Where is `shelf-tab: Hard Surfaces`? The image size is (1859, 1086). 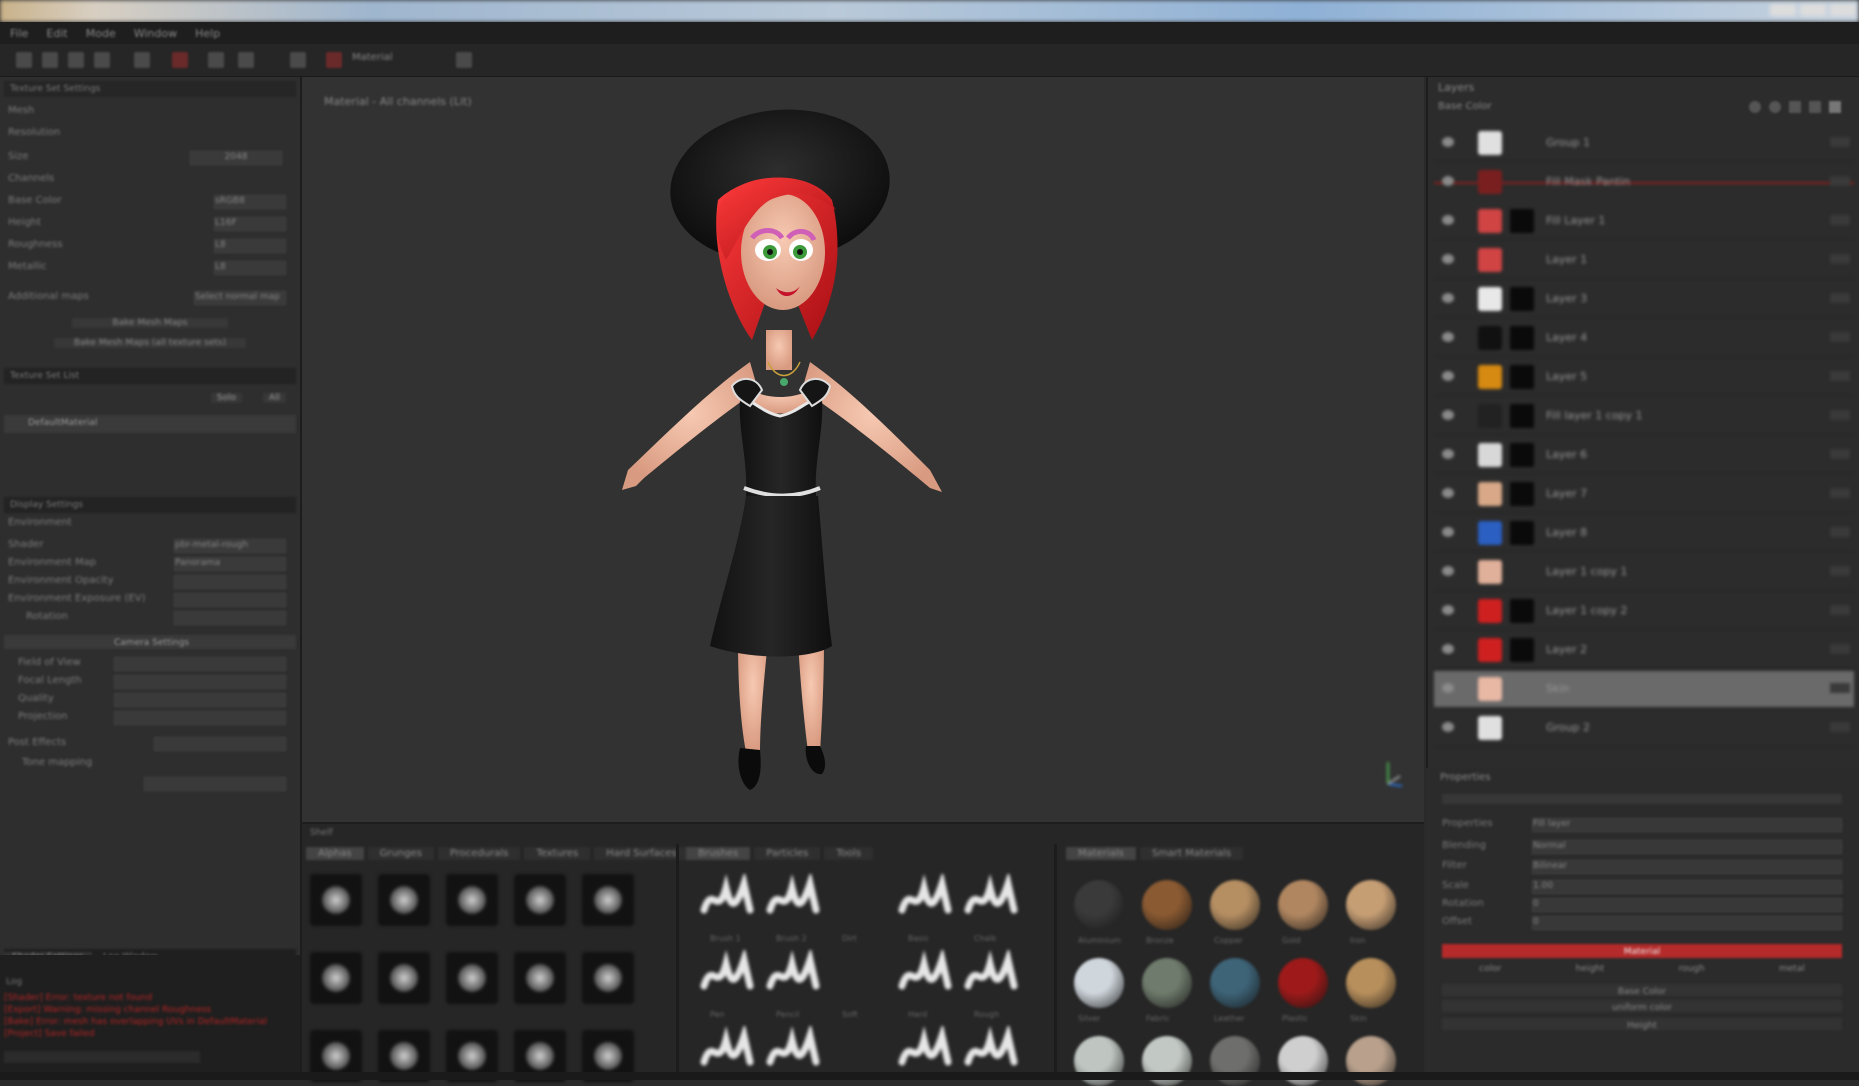
shelf-tab: Hard Surfaces is located at coordinates (641, 853).